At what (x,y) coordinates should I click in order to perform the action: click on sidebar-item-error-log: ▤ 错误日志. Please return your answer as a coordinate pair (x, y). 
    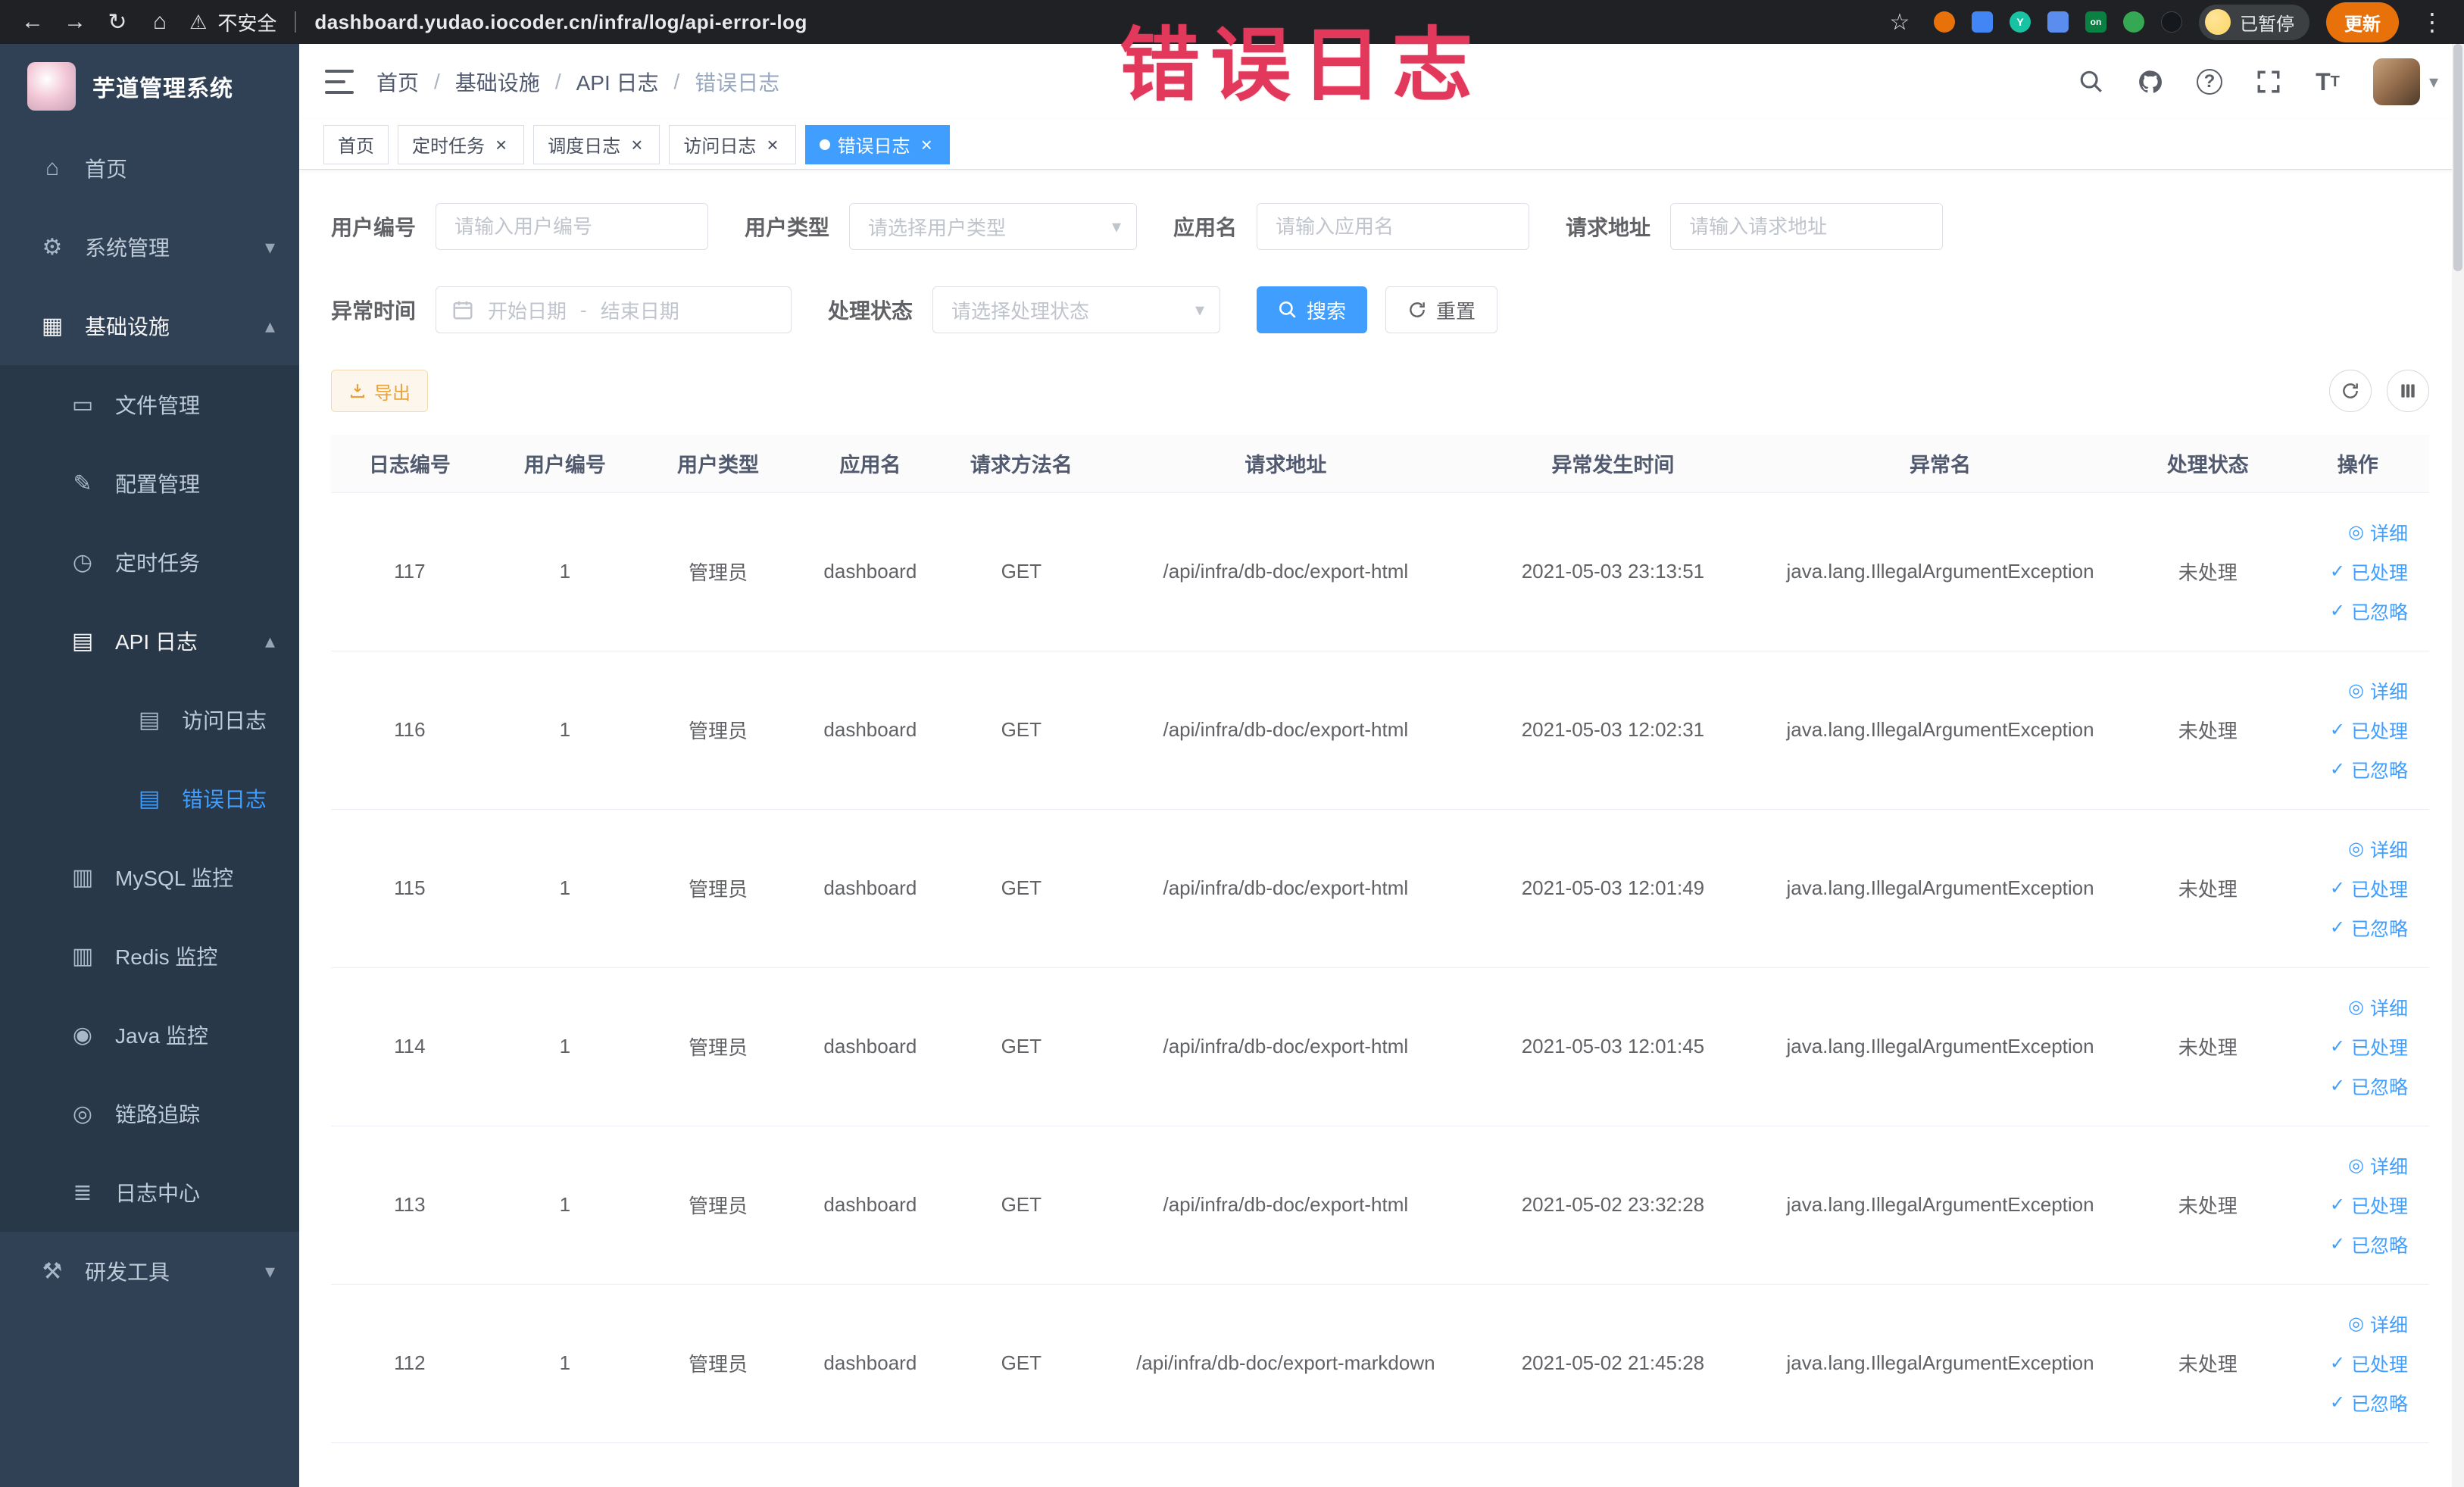
    Looking at the image, I should click on (149, 798).